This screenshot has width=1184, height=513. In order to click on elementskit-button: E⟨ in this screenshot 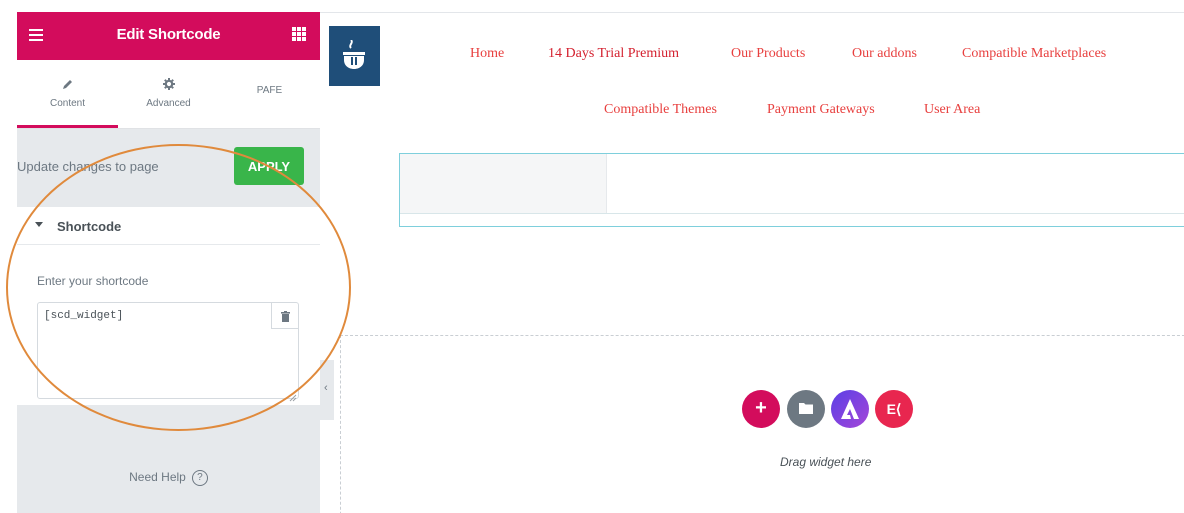, I will do `click(894, 409)`.